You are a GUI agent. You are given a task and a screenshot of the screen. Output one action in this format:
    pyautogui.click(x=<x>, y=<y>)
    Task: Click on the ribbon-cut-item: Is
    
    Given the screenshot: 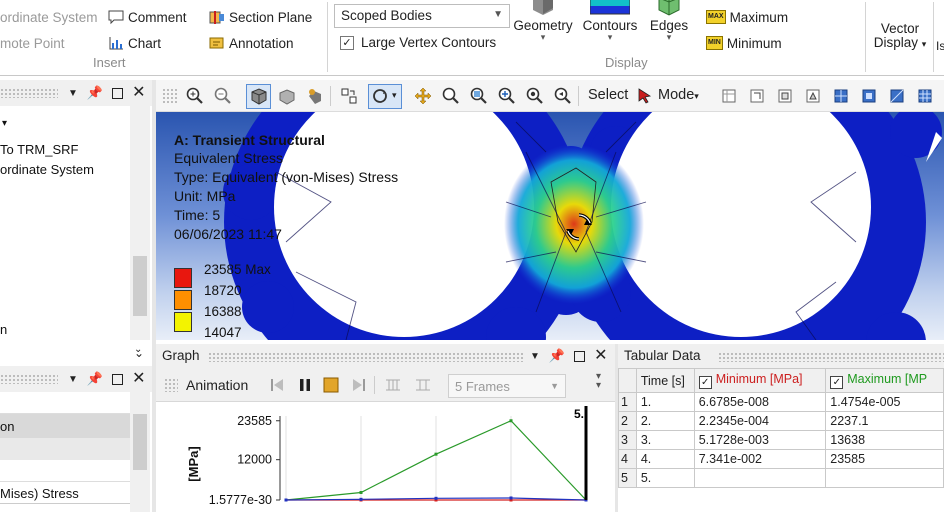 What is the action you would take?
    pyautogui.click(x=940, y=46)
    